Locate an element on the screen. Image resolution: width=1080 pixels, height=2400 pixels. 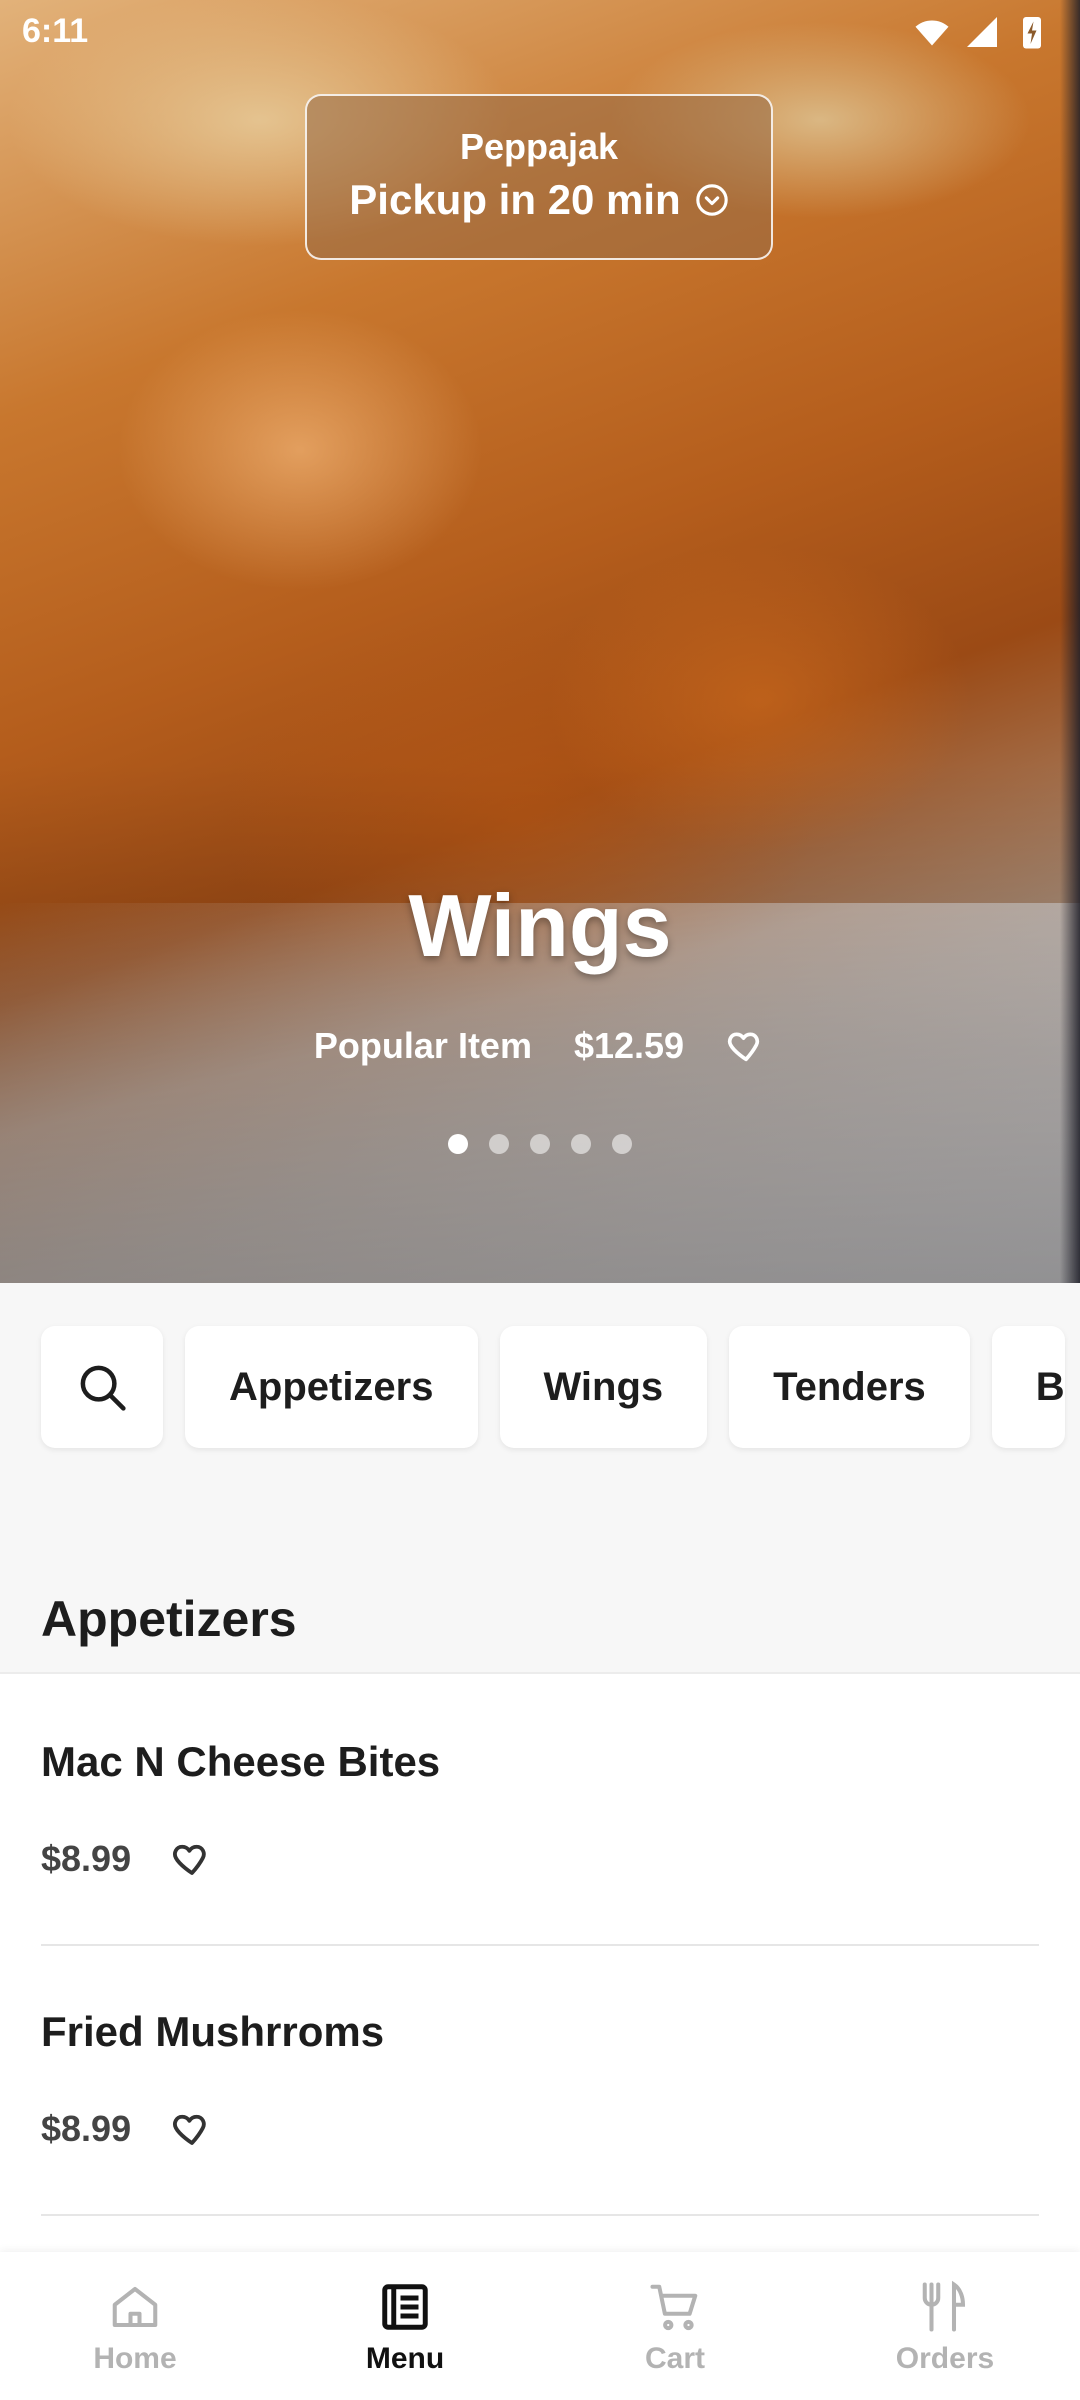
nav-cart-label: Cart is located at coordinates (674, 2358).